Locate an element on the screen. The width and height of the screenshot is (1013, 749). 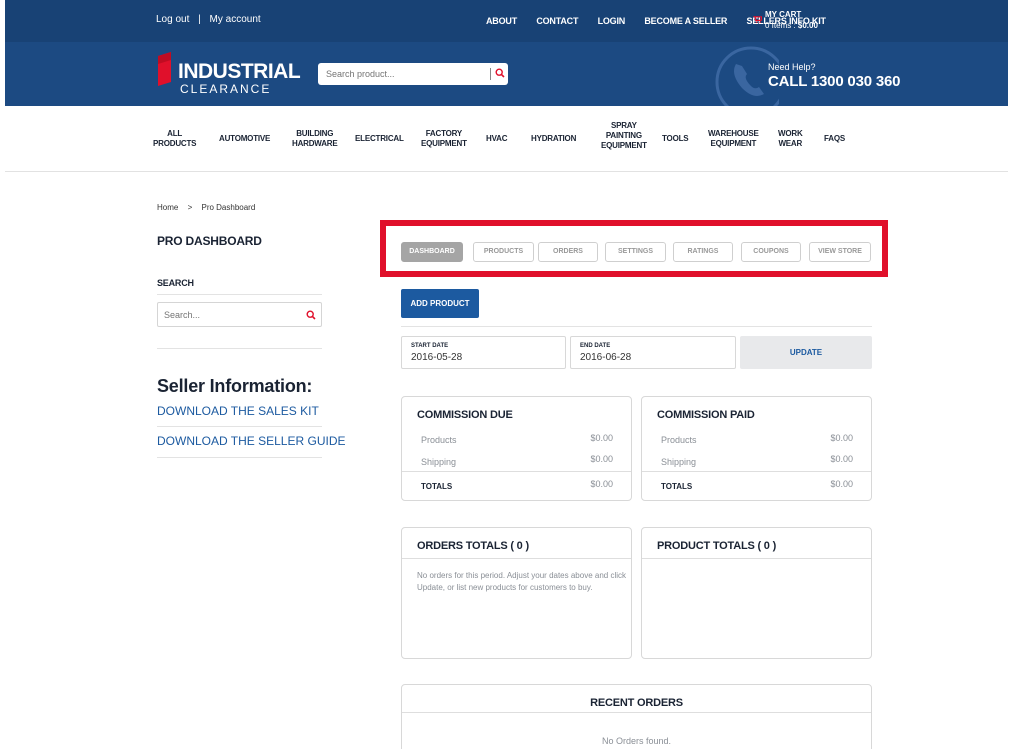
seller-info-title: Seller Information: is located at coordinates (235, 386).